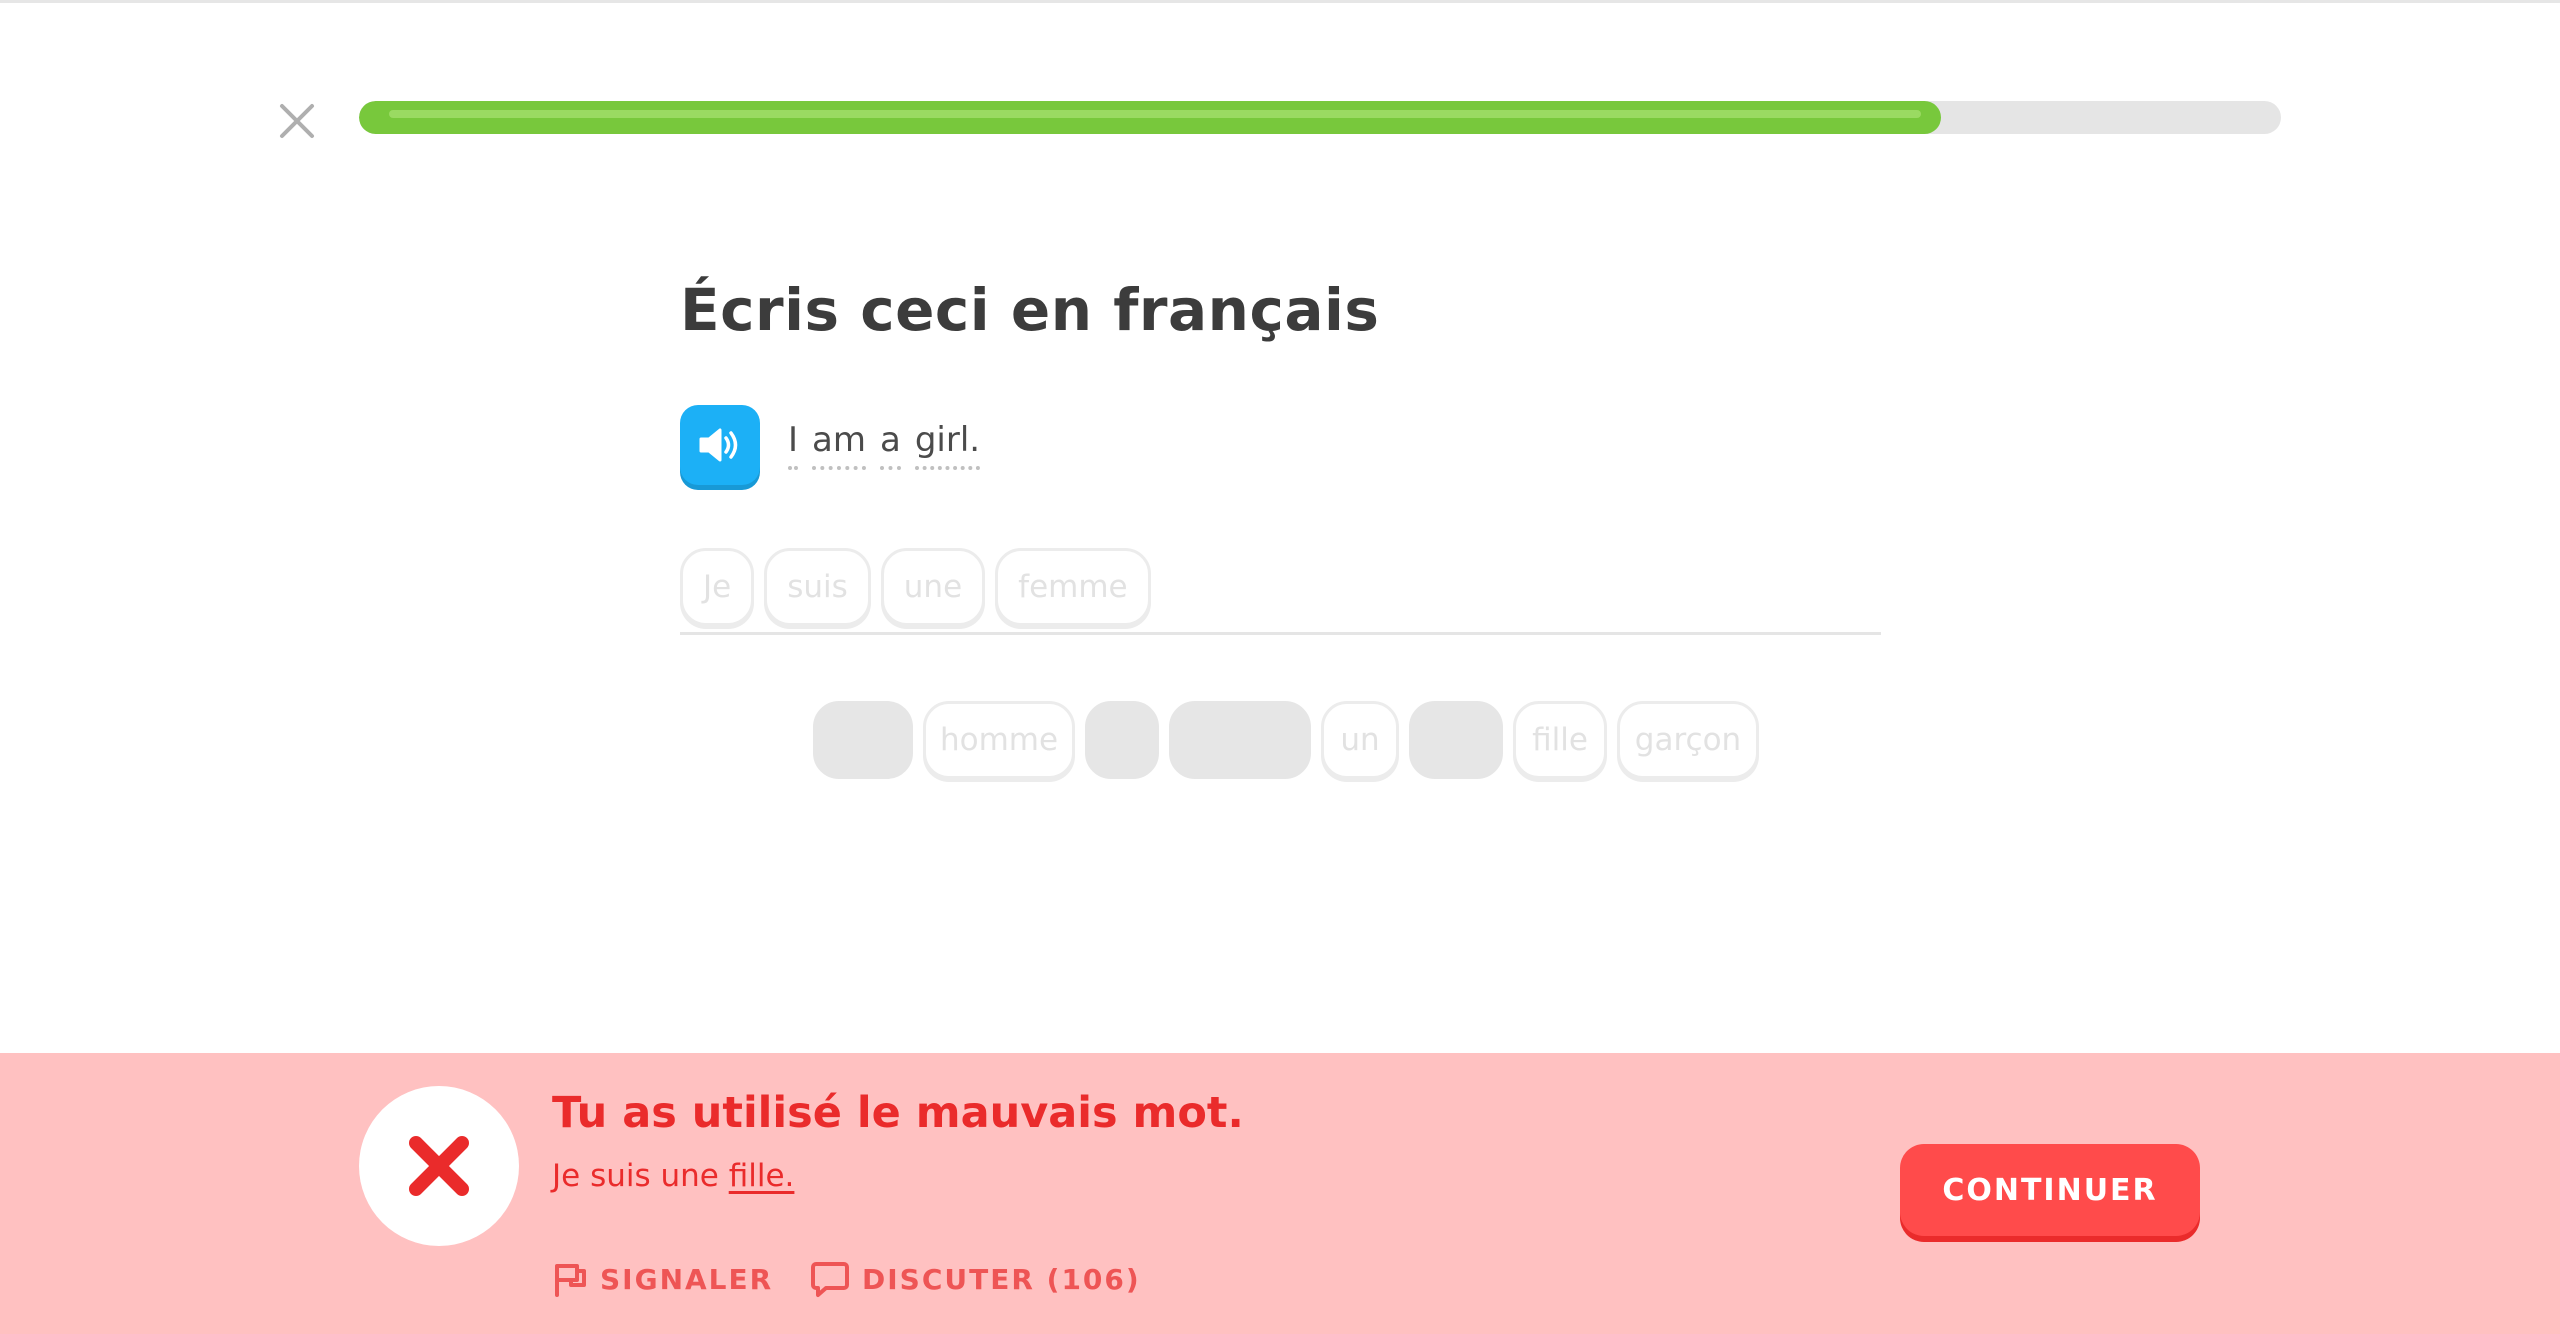  What do you see at coordinates (761, 1176) in the screenshot?
I see `correct-answer-highlight: fille.` at bounding box center [761, 1176].